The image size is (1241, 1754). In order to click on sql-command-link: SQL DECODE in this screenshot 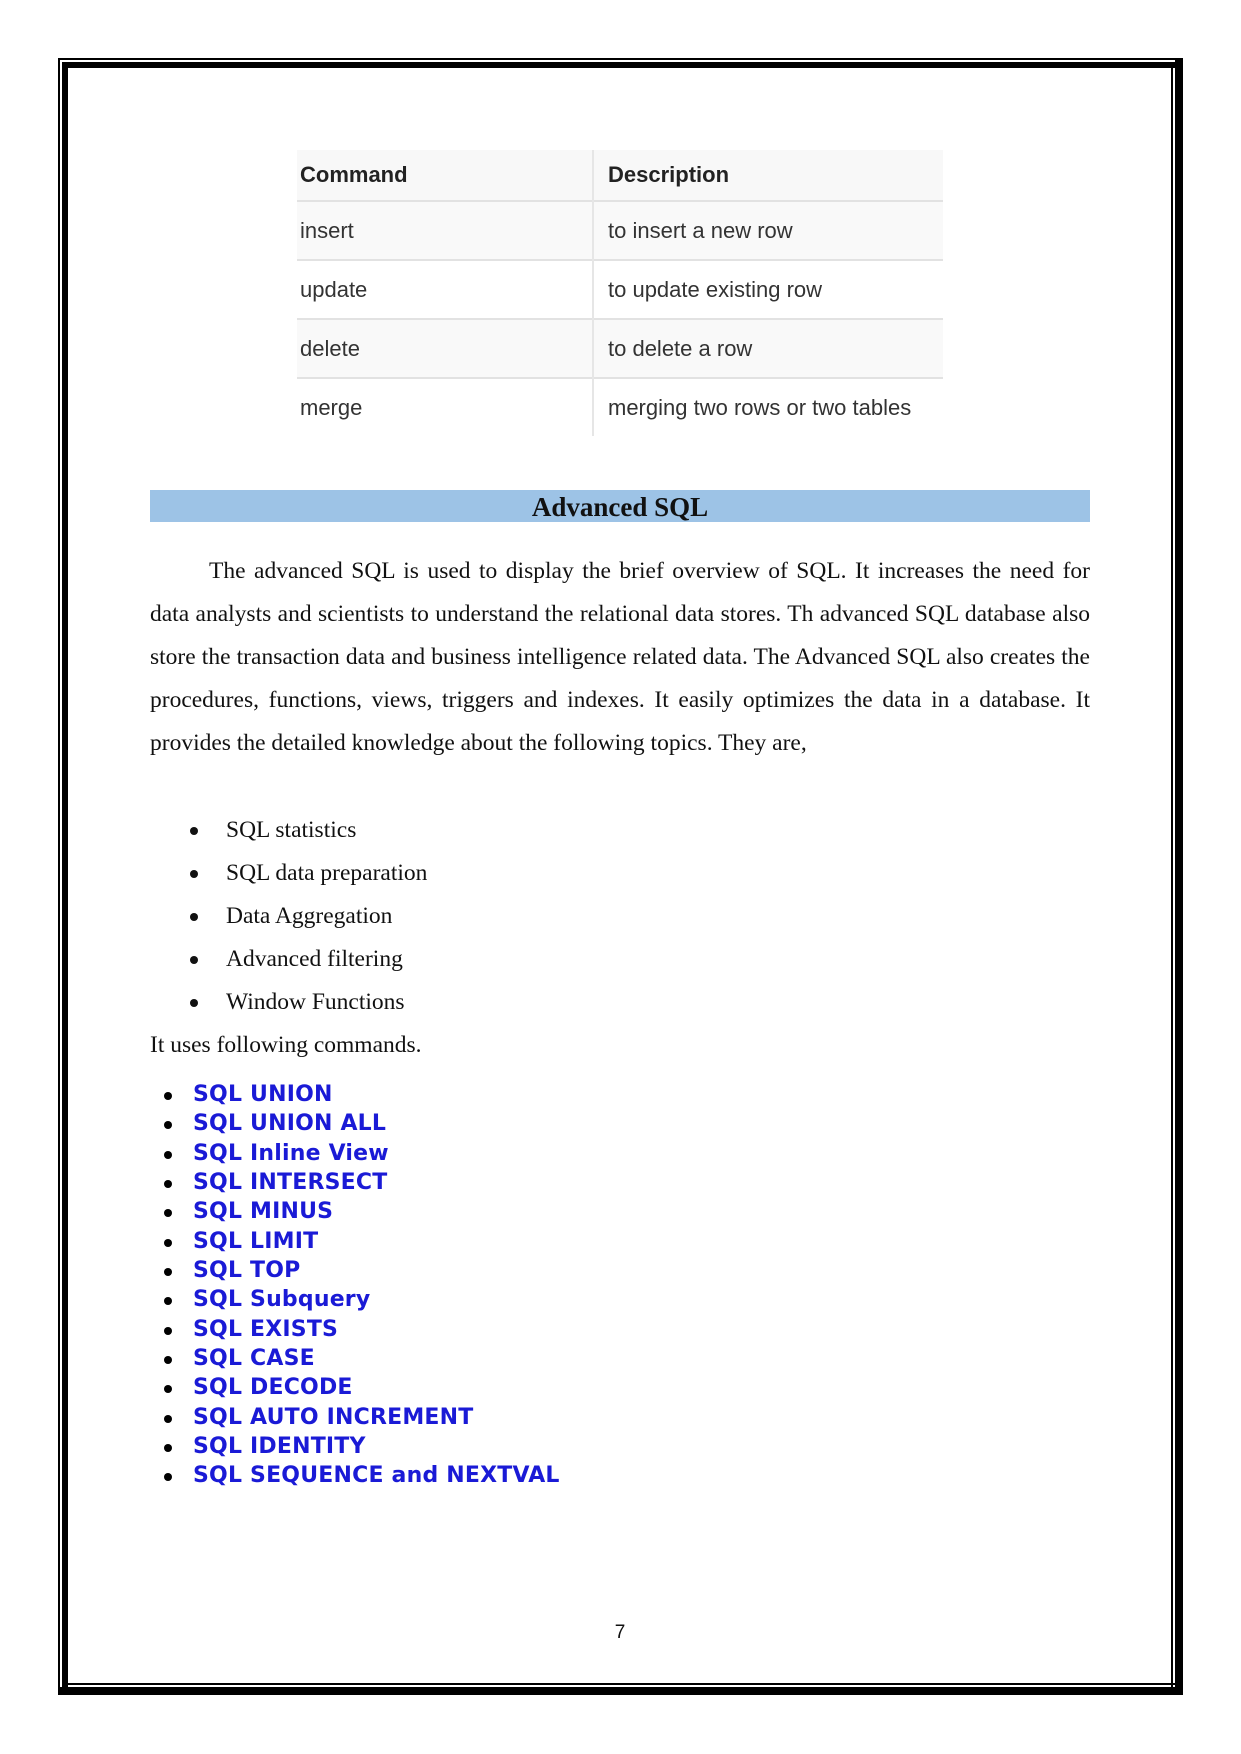, I will do `click(273, 1388)`.